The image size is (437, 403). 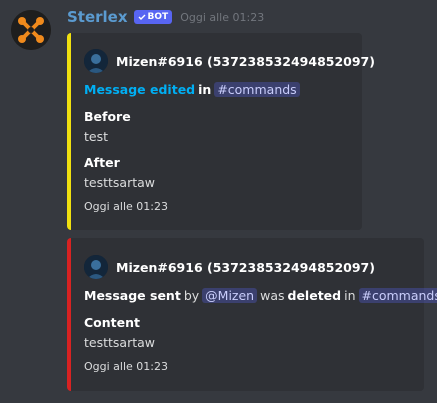 What do you see at coordinates (102, 162) in the screenshot?
I see `field-after-name: After` at bounding box center [102, 162].